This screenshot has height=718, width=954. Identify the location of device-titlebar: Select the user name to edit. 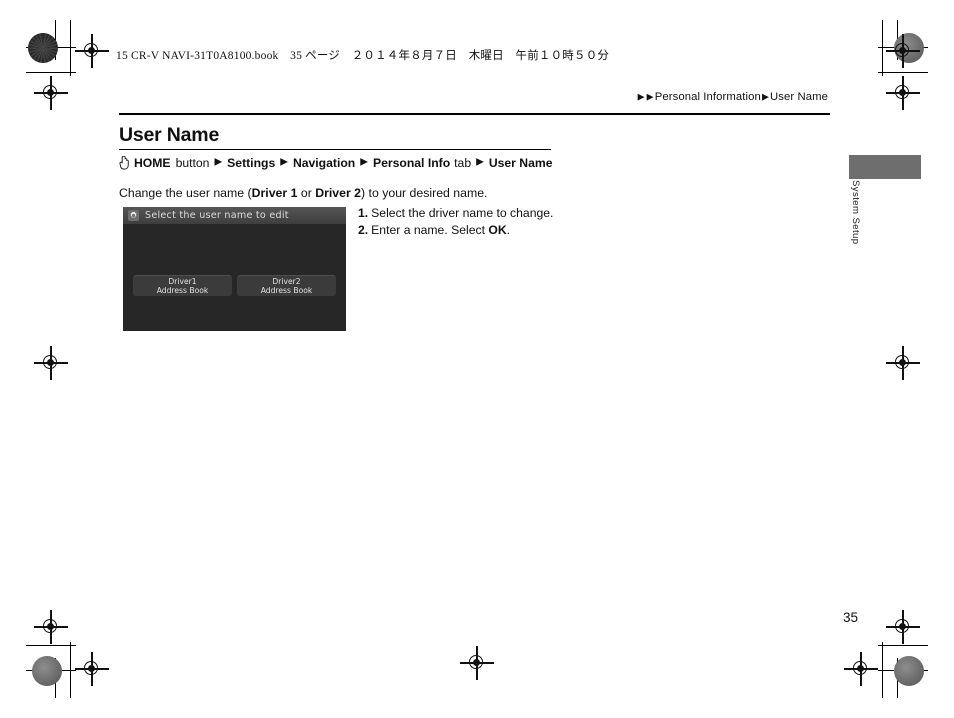
(234, 215).